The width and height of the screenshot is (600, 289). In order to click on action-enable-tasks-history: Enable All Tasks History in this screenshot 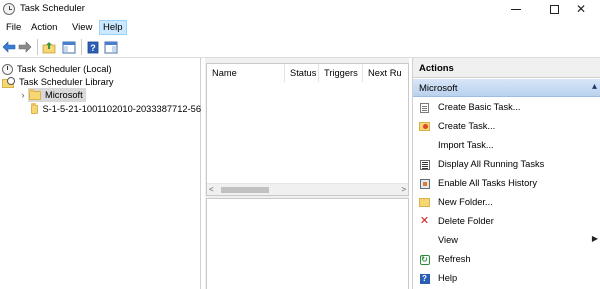, I will do `click(506, 183)`.